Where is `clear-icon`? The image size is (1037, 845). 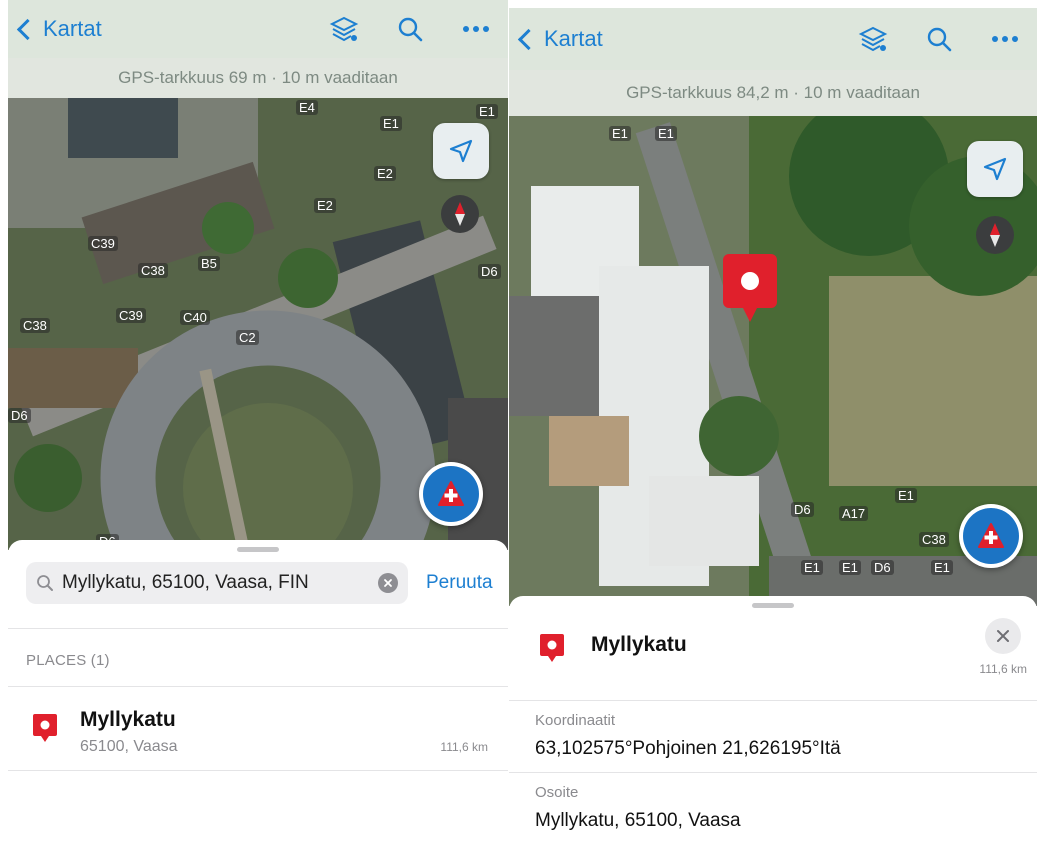
clear-icon is located at coordinates (388, 583).